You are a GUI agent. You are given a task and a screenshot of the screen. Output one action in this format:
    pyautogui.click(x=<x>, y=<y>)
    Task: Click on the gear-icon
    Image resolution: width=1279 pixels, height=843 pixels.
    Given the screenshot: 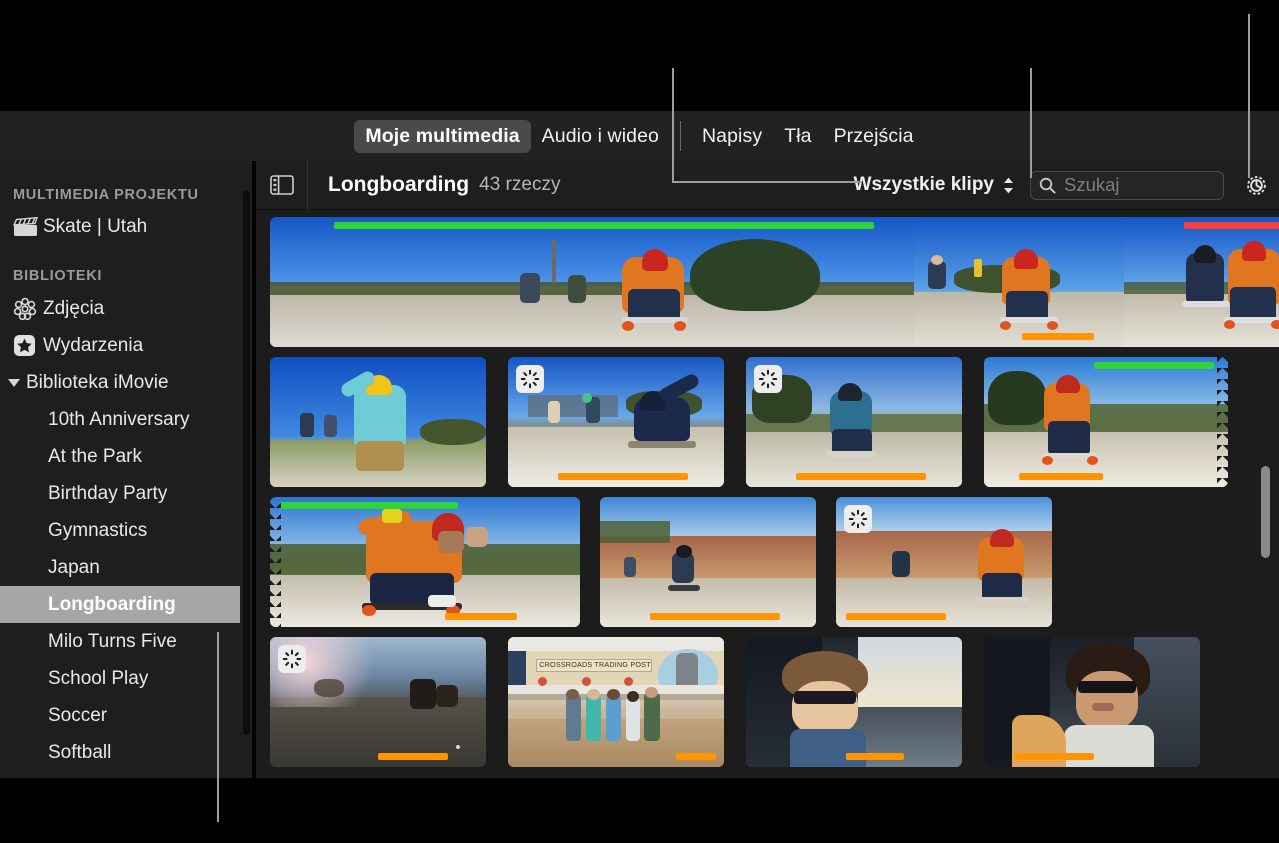 What is the action you would take?
    pyautogui.click(x=1256, y=185)
    